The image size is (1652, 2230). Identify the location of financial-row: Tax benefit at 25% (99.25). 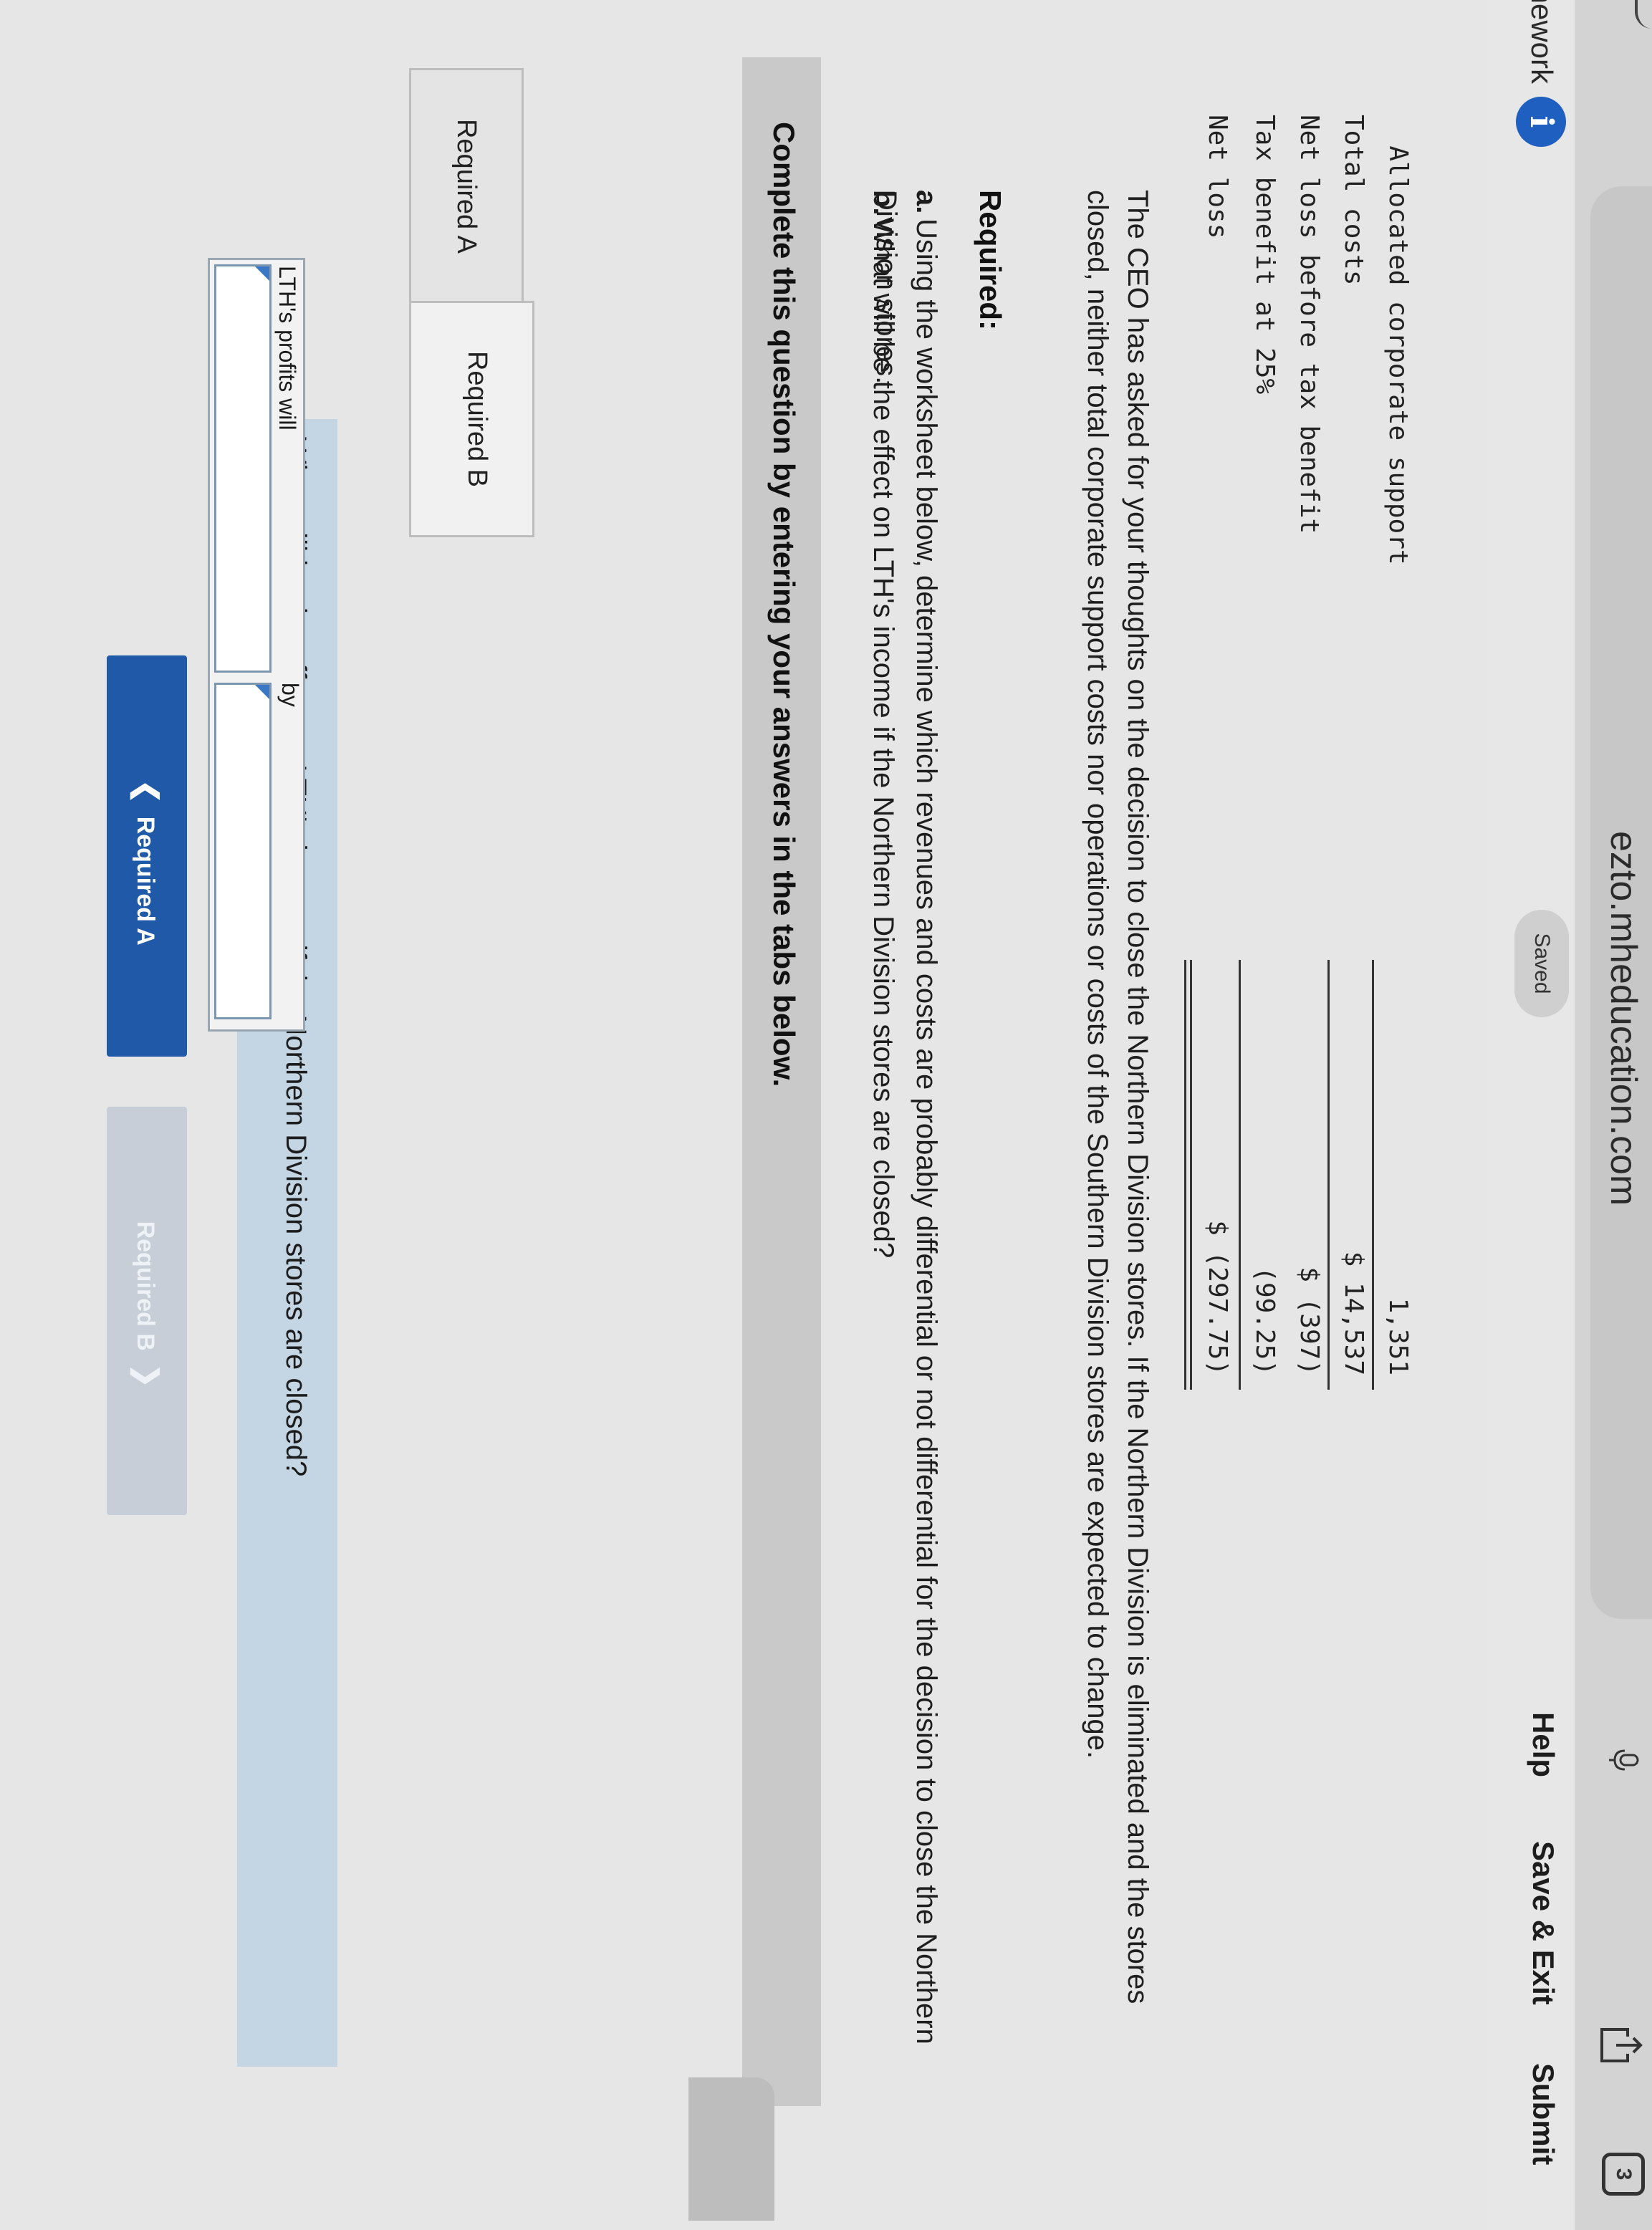
(1261, 745).